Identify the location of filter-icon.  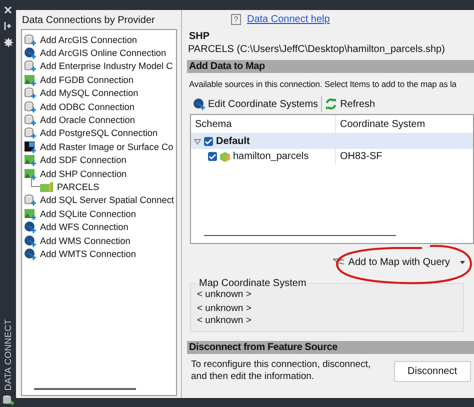
(339, 262).